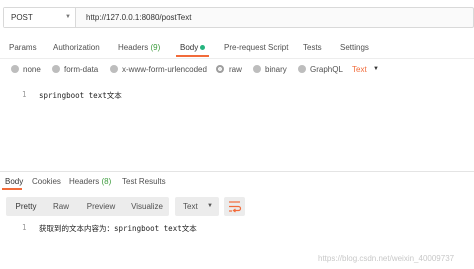 This screenshot has width=474, height=269. I want to click on preview-button: Preview, so click(101, 206).